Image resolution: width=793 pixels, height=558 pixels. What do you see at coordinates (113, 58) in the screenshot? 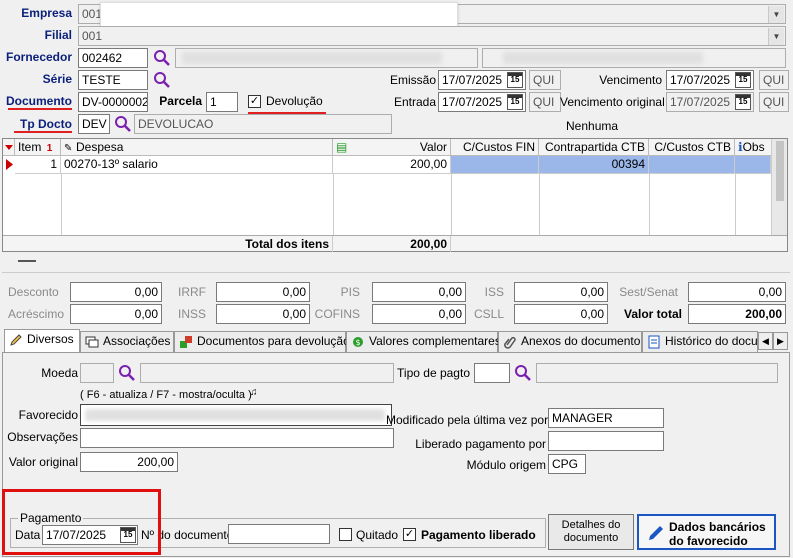
I see `fornecedor-code-input: 002462` at bounding box center [113, 58].